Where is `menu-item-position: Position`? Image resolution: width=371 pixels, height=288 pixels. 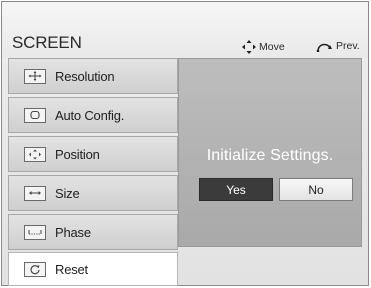
menu-item-position: Position is located at coordinates (93, 154).